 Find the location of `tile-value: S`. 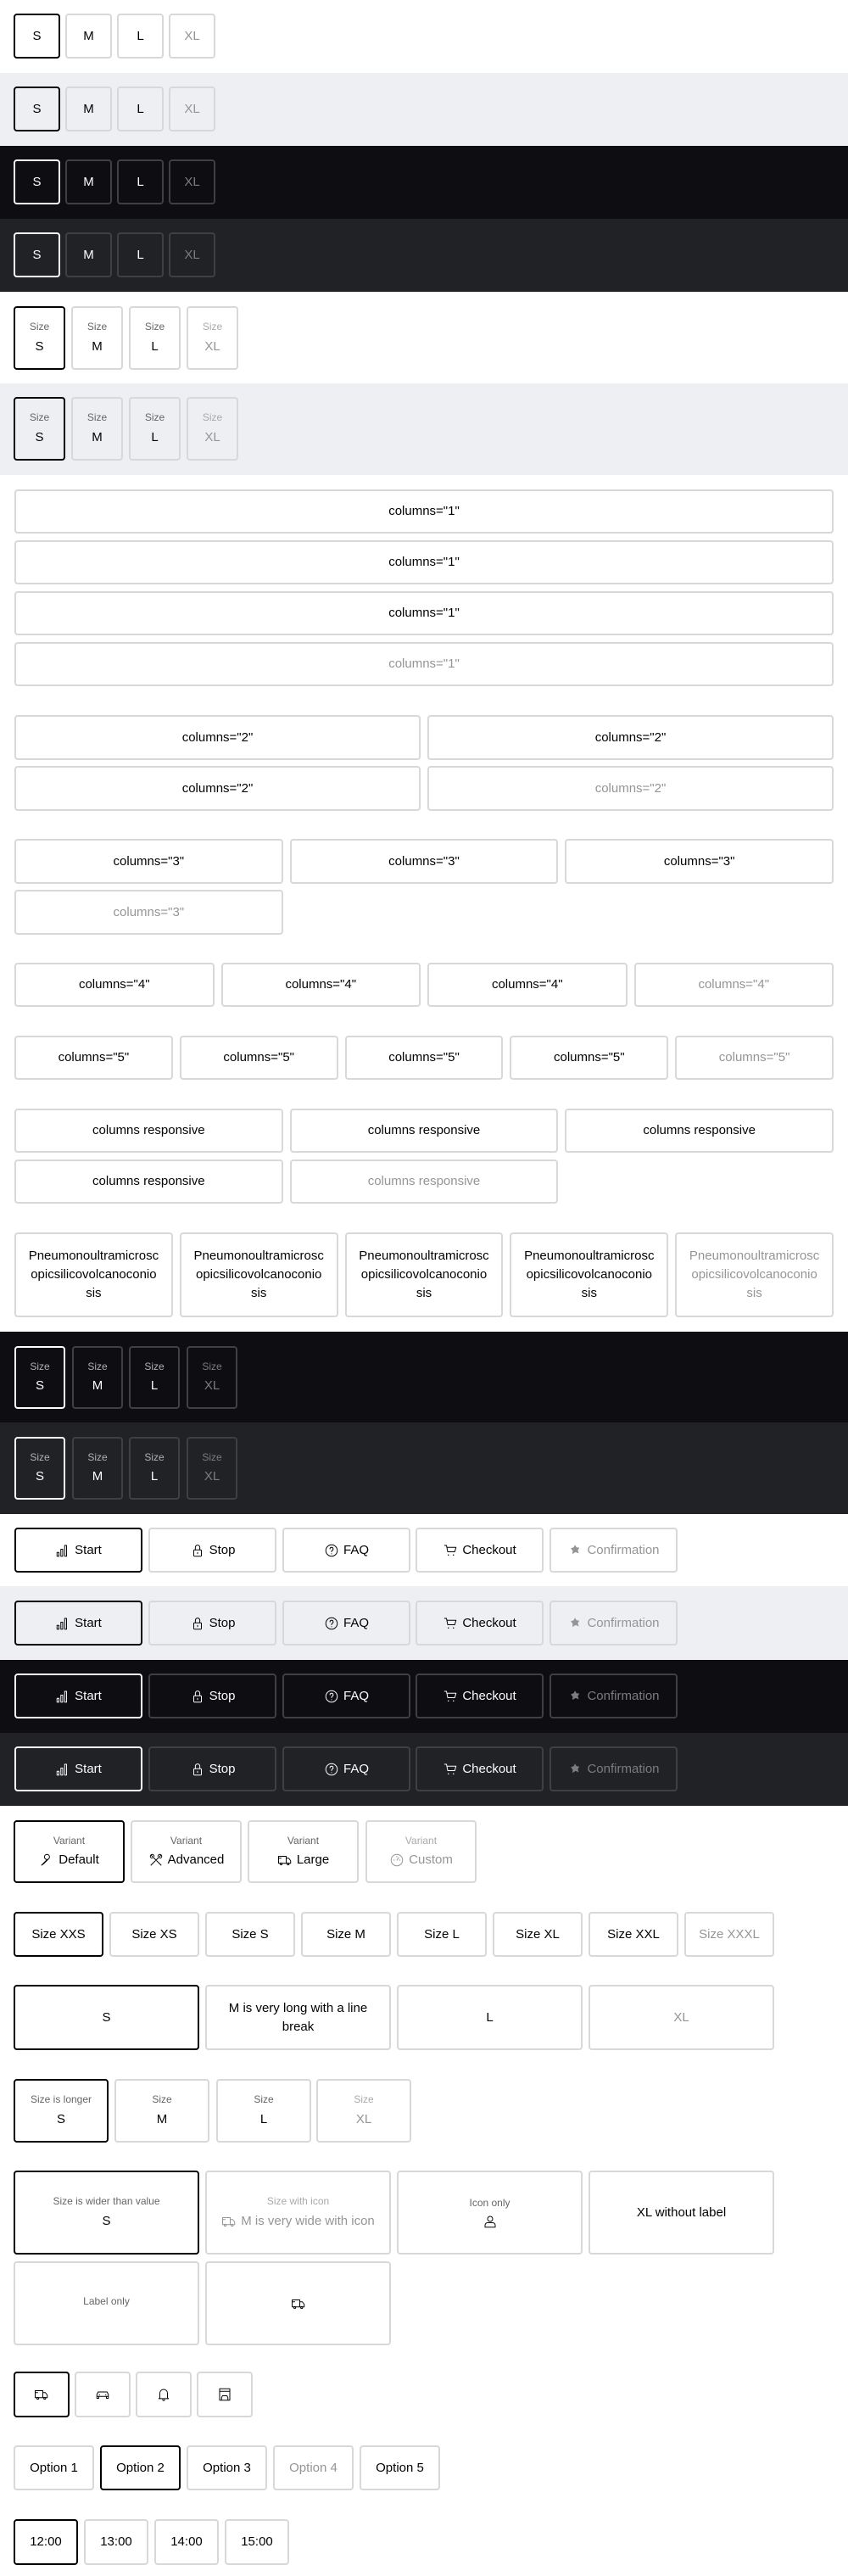

tile-value: S is located at coordinates (36, 36).